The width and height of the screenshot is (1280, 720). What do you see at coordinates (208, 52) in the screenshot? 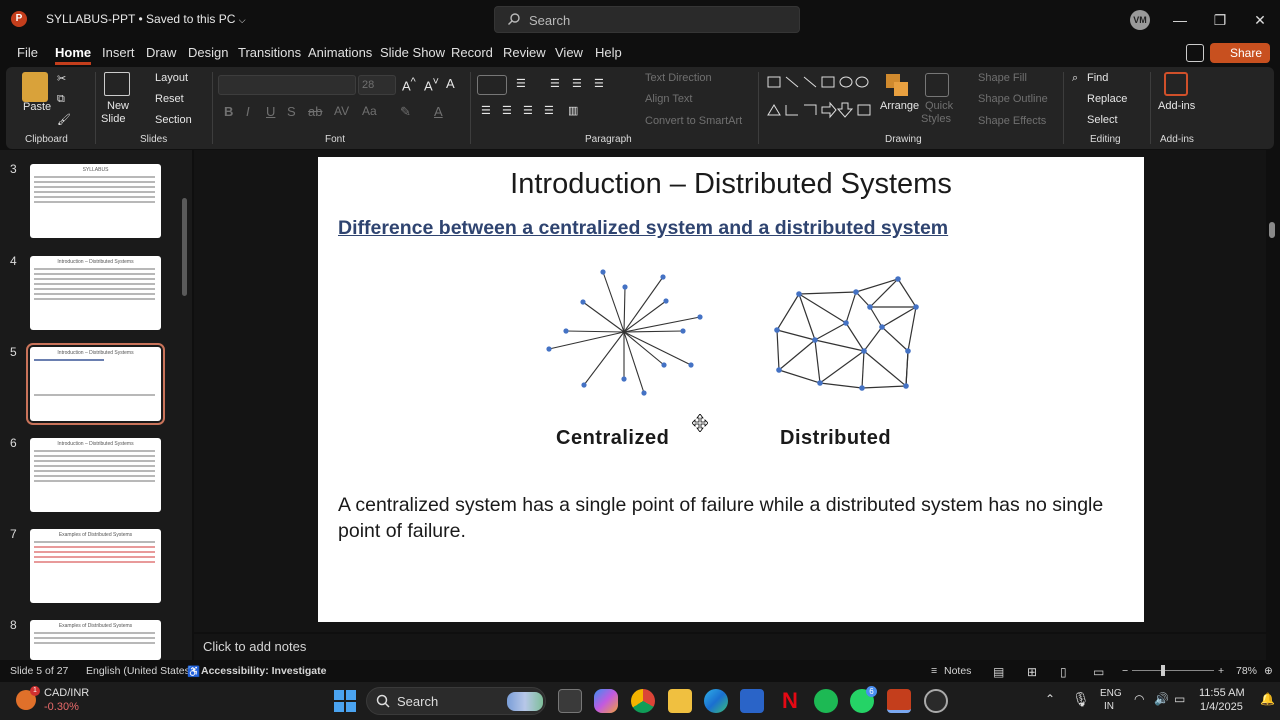
I see `tab-design: Design` at bounding box center [208, 52].